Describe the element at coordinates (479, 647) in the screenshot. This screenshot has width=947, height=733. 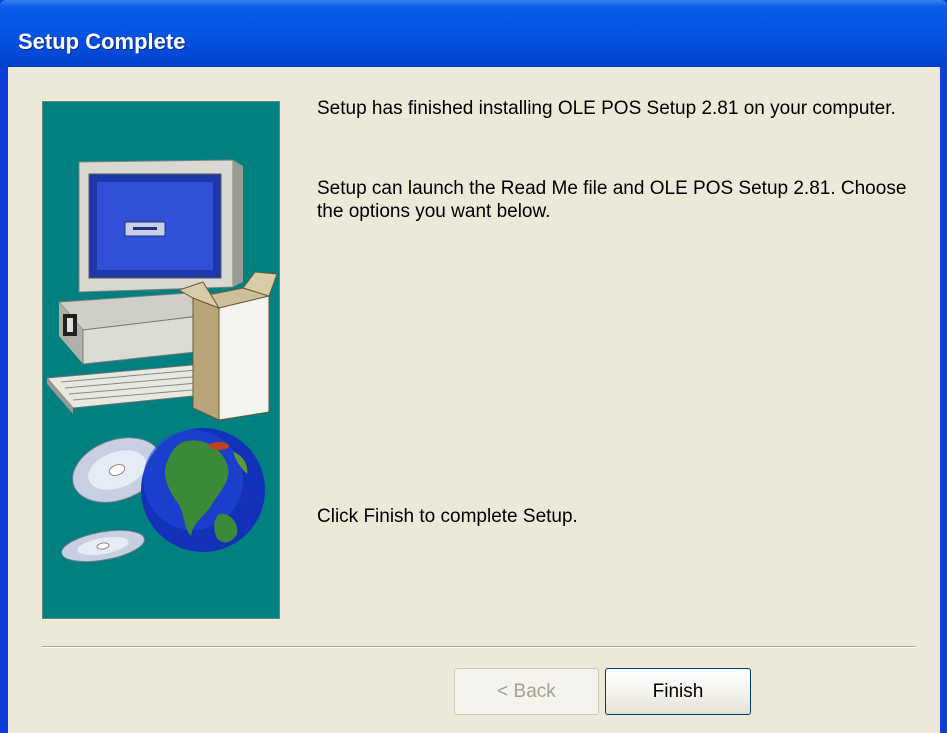
I see `button-divider` at that location.